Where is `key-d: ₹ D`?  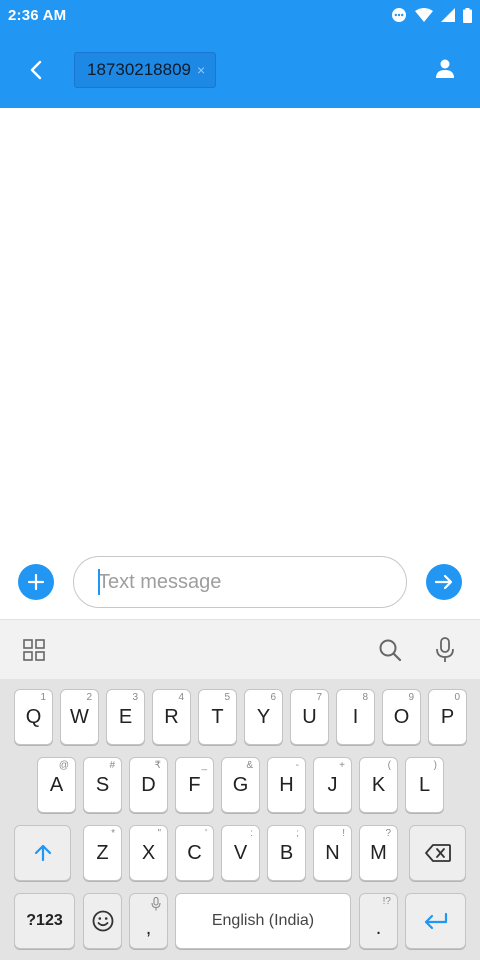
key-d: ₹ D is located at coordinates (148, 785).